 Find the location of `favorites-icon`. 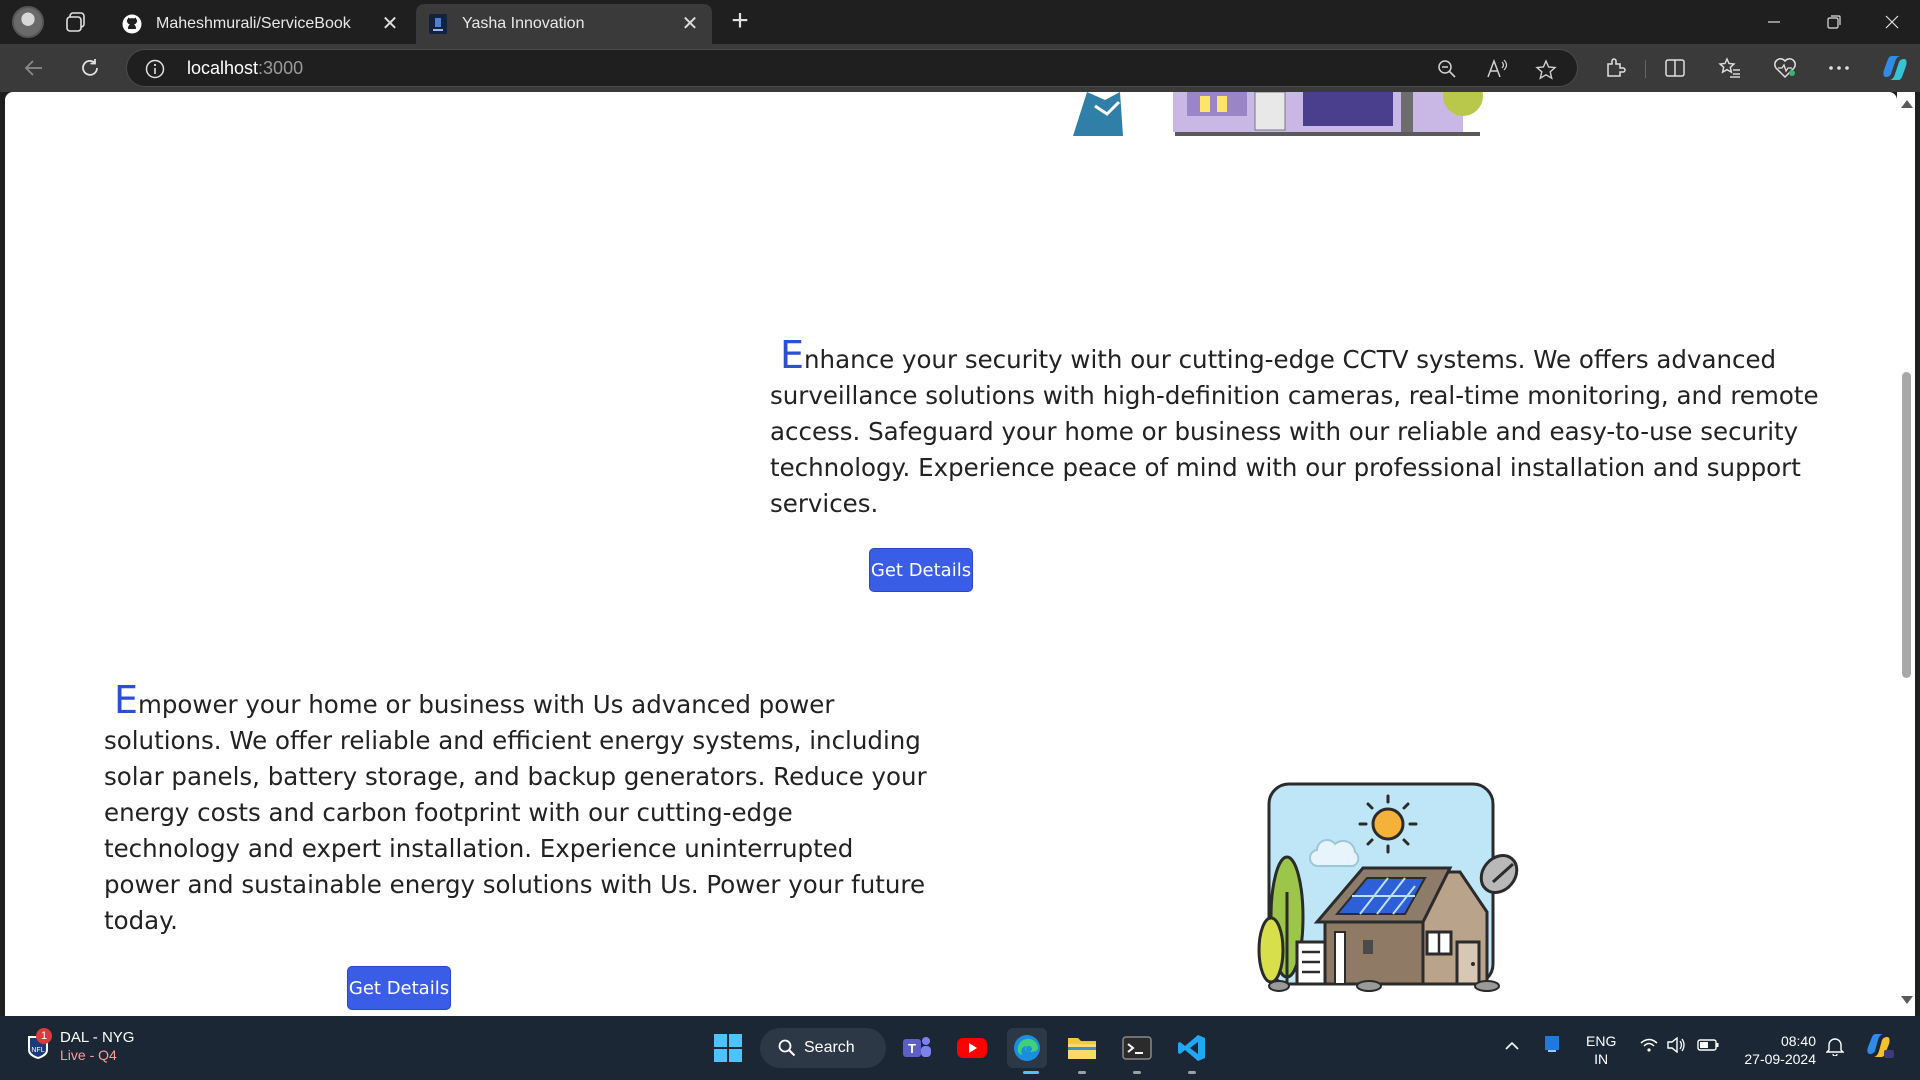

favorites-icon is located at coordinates (1730, 68).